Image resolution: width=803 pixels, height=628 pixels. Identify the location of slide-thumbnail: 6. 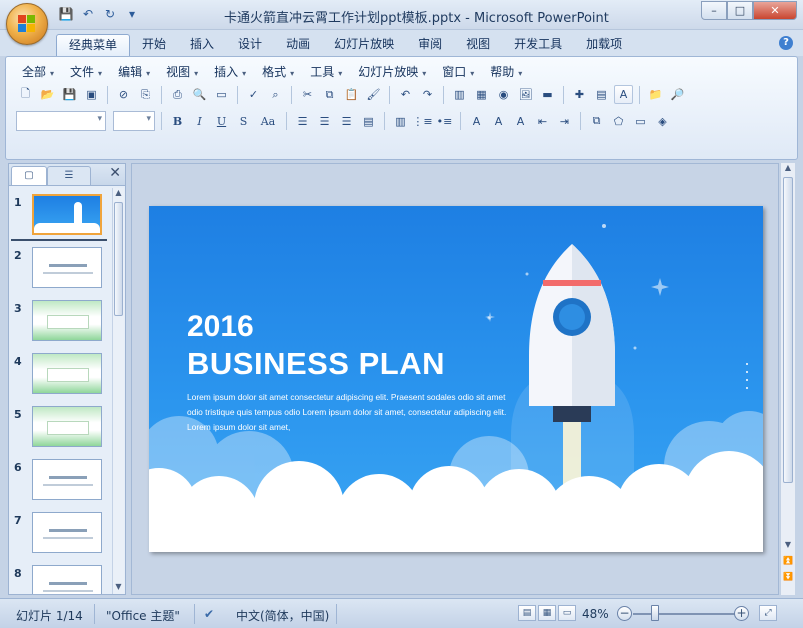
(61, 484).